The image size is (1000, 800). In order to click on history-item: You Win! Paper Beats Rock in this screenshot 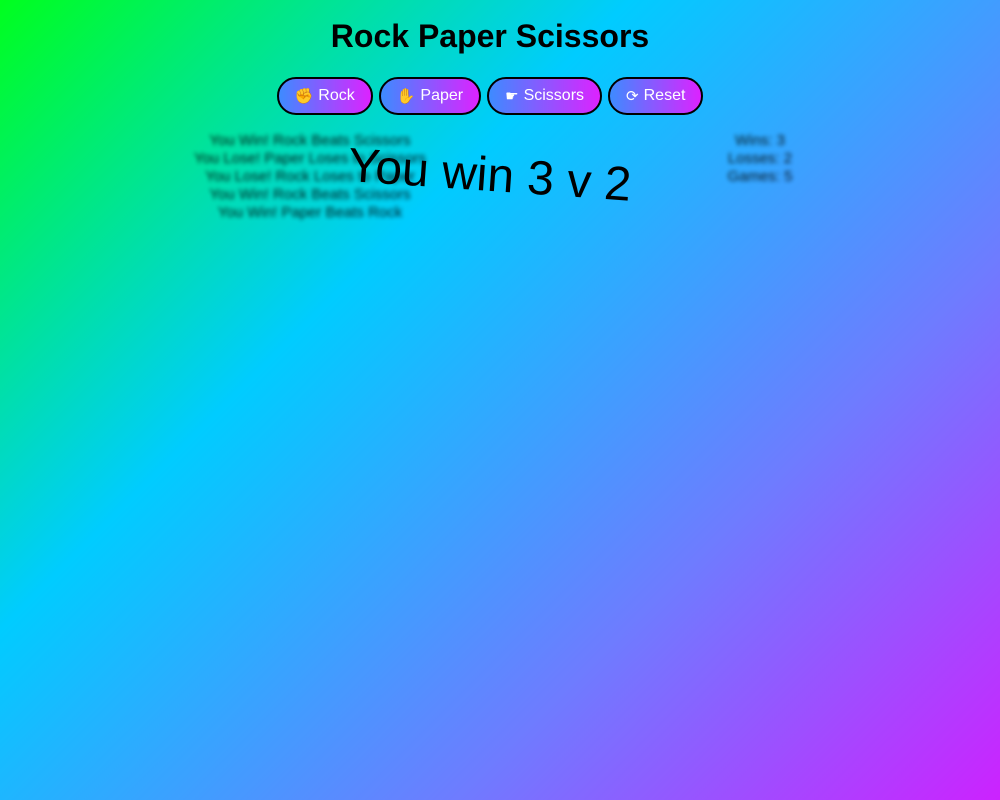, I will do `click(310, 212)`.